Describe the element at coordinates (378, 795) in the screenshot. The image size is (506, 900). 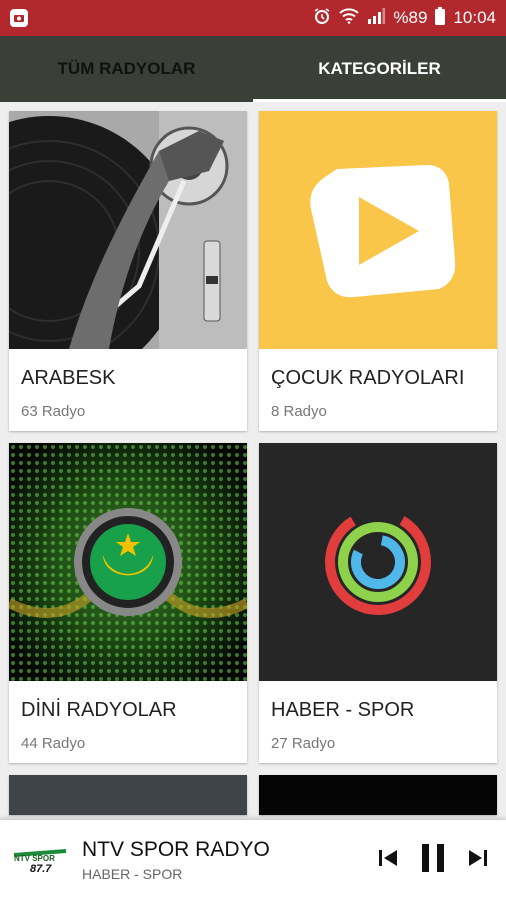
I see `category-card-partial-right` at that location.